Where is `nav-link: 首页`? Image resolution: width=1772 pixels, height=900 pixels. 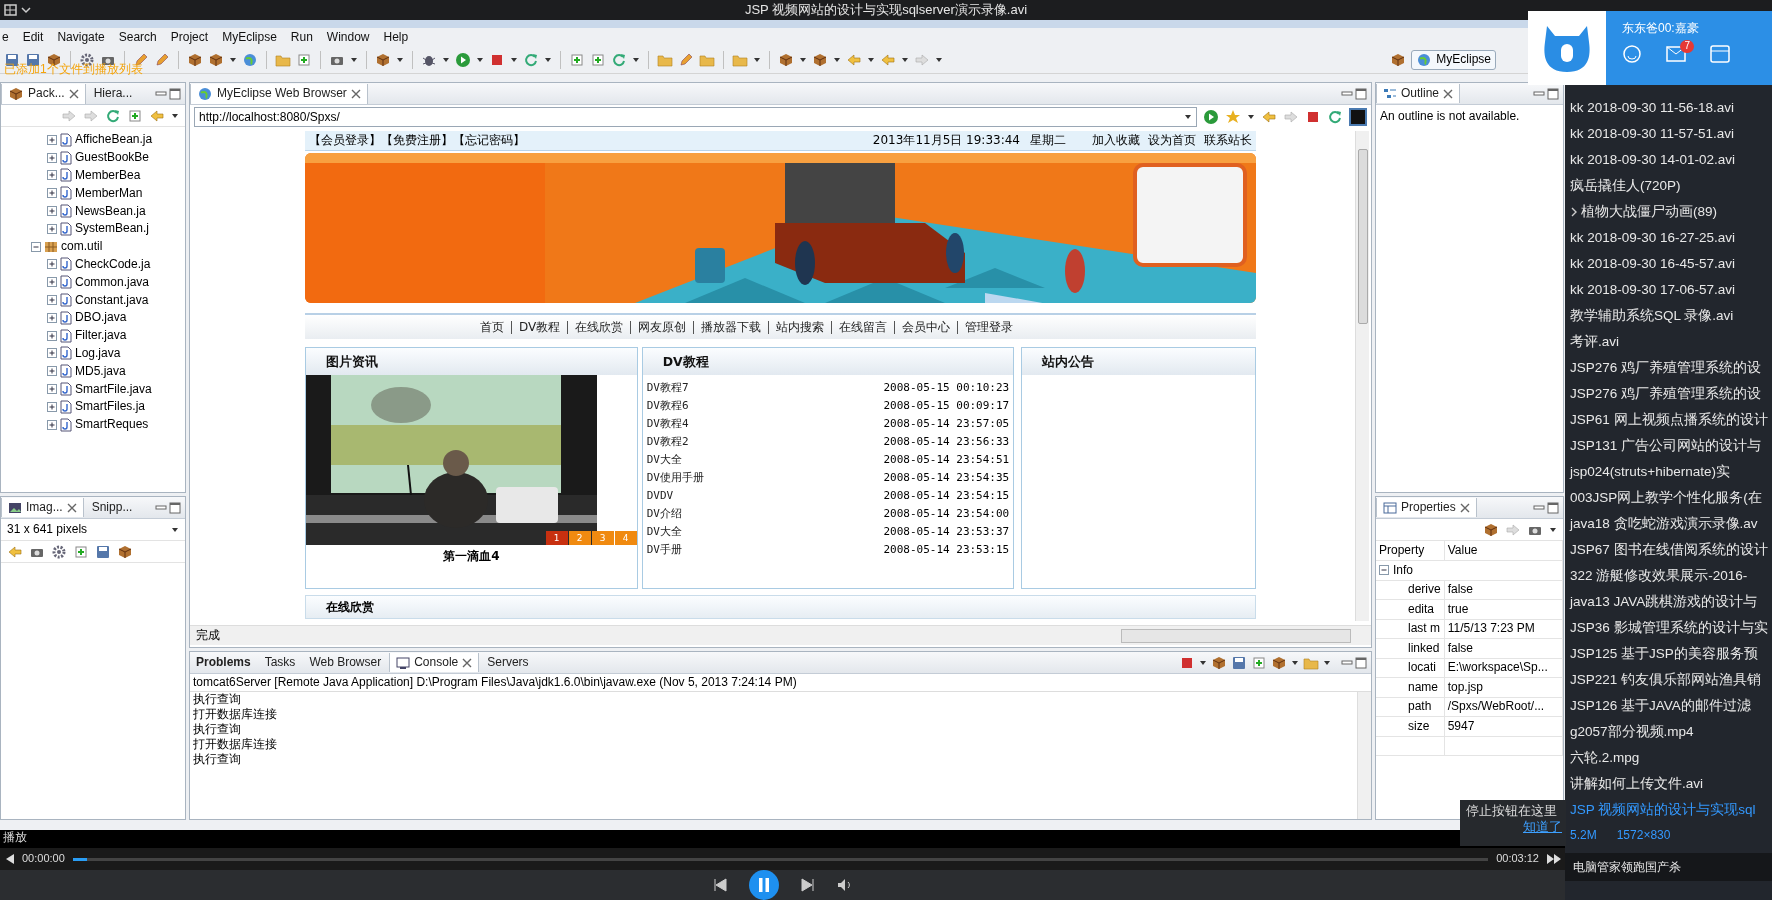
nav-link: 首页 is located at coordinates (492, 327).